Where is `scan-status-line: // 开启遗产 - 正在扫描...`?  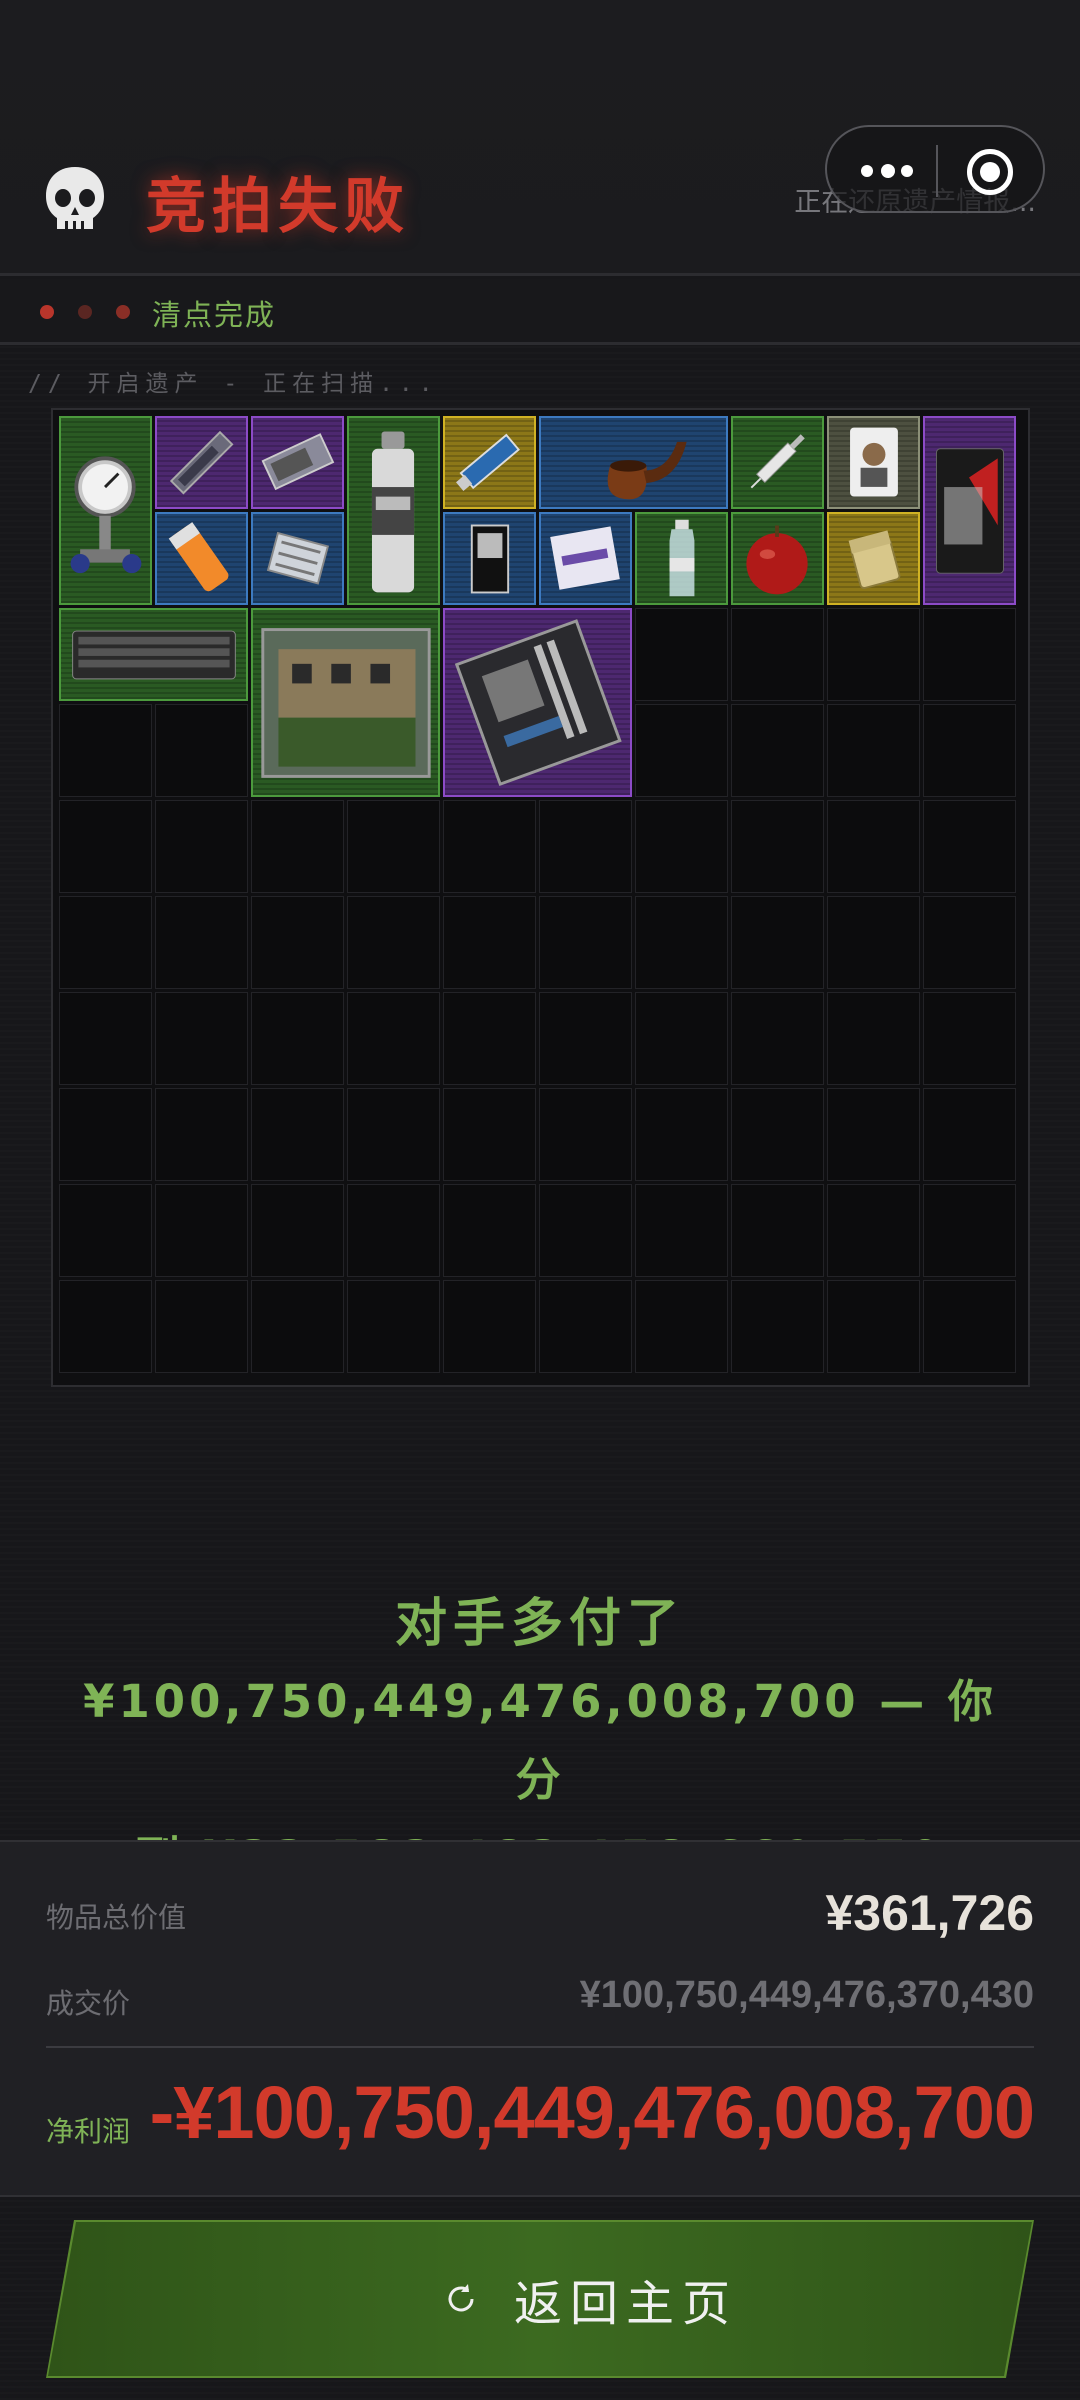
scan-status-line: // 开启遗产 - 正在扫描... is located at coordinates (233, 384).